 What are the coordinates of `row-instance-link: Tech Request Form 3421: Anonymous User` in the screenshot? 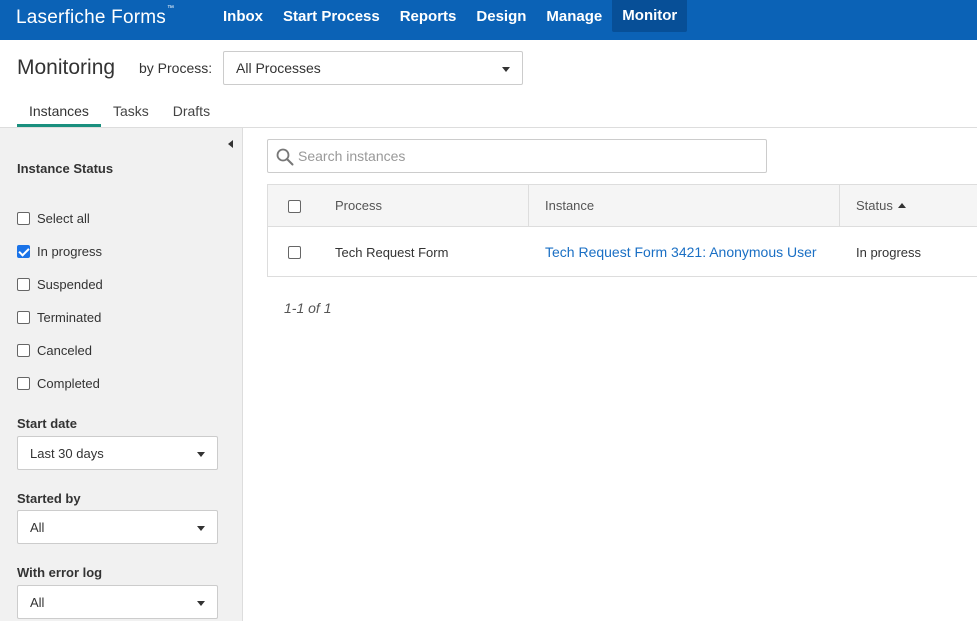 It's located at (685, 252).